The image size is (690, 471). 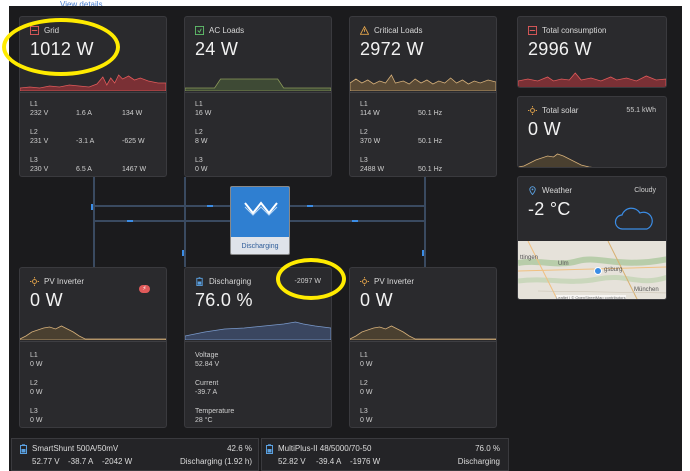 I want to click on total-solar-value: 0 W, so click(x=544, y=129).